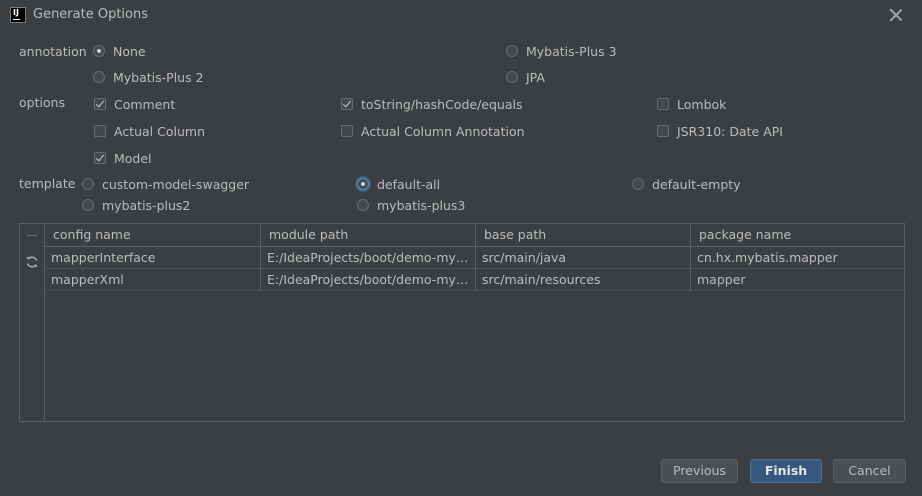  I want to click on finish-button: Finish, so click(786, 471).